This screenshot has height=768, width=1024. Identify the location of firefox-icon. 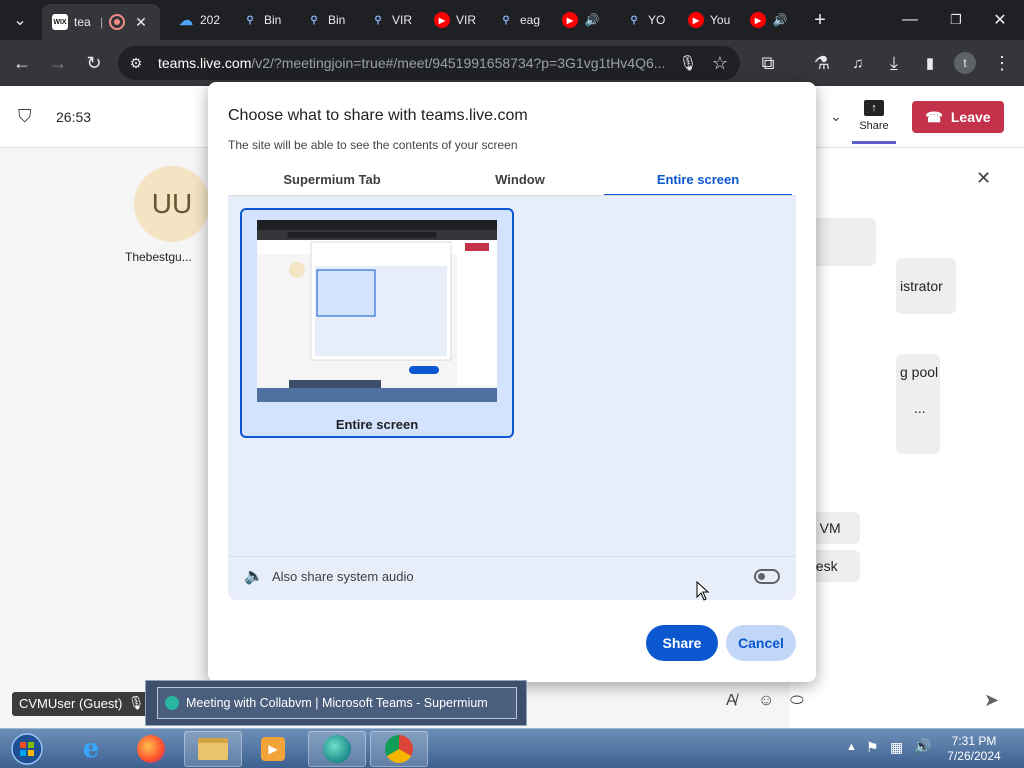
(151, 749).